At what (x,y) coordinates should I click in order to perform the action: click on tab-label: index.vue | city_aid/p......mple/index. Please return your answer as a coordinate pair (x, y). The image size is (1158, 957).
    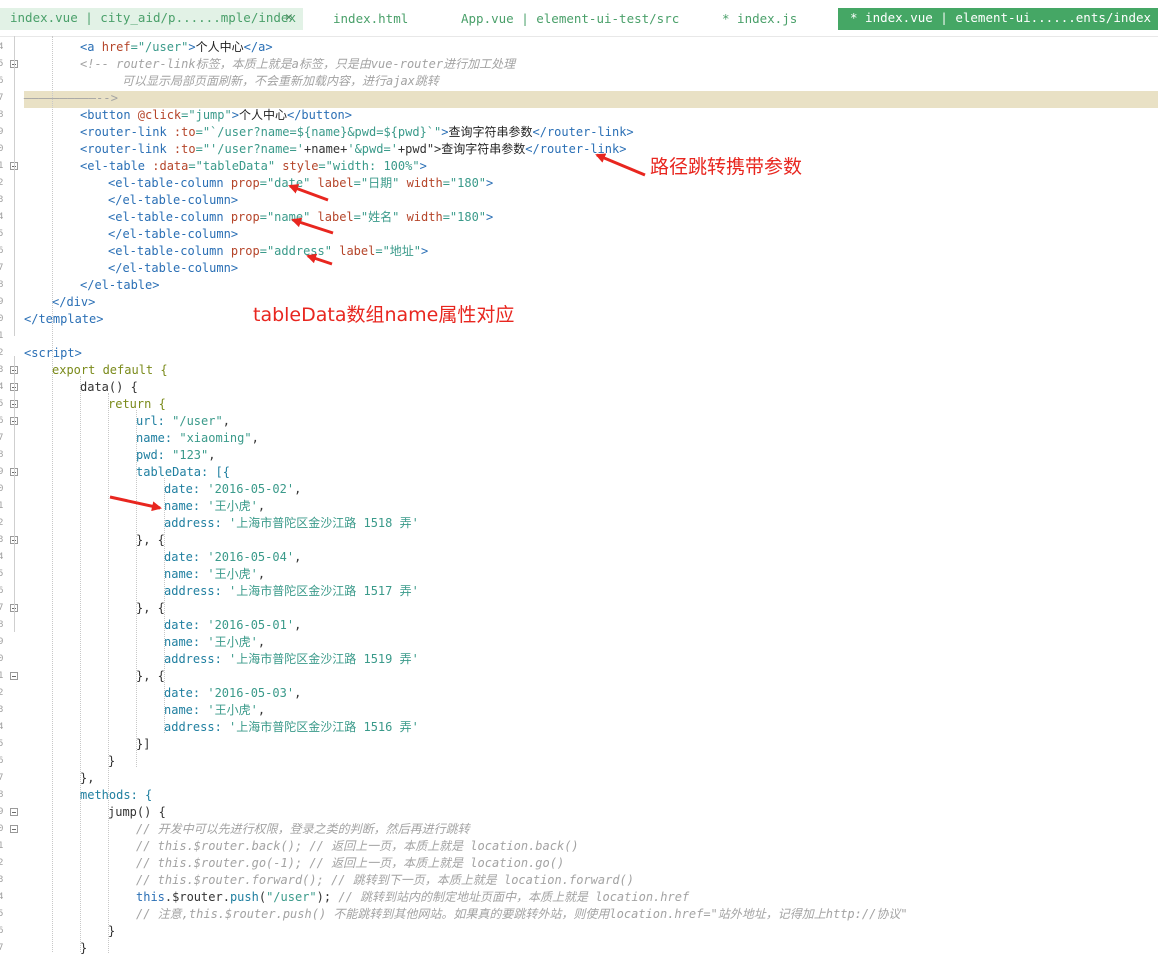
    Looking at the image, I should click on (153, 17).